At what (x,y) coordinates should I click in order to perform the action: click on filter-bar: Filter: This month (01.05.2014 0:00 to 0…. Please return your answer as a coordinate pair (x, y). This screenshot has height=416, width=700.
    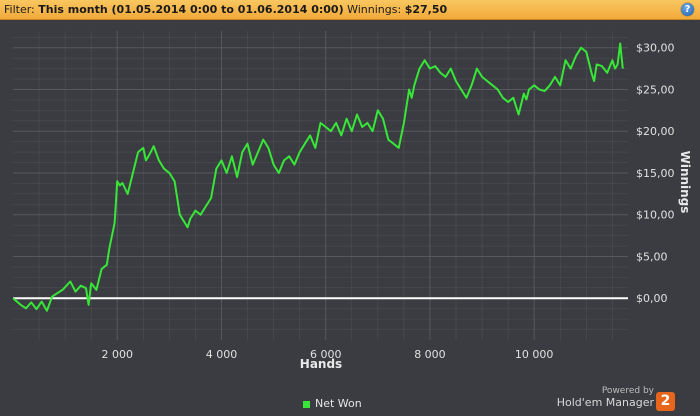
    Looking at the image, I should click on (350, 10).